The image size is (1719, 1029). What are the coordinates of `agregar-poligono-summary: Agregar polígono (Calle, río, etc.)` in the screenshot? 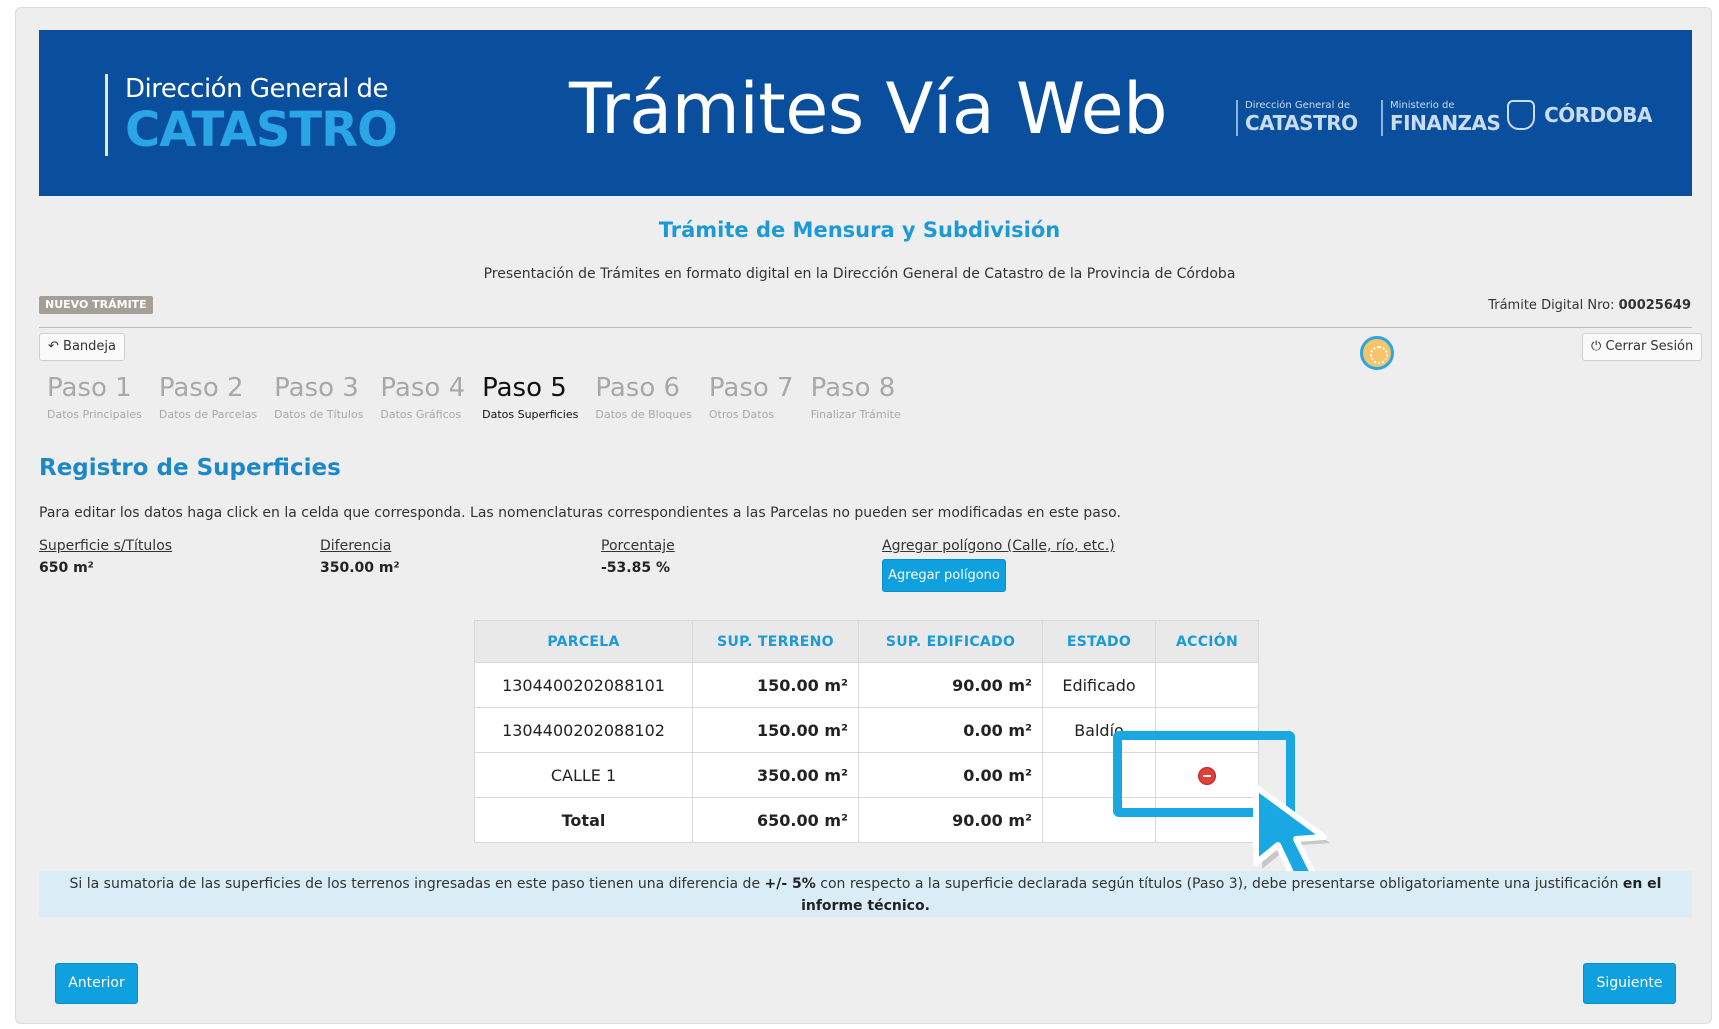 It's located at (998, 546).